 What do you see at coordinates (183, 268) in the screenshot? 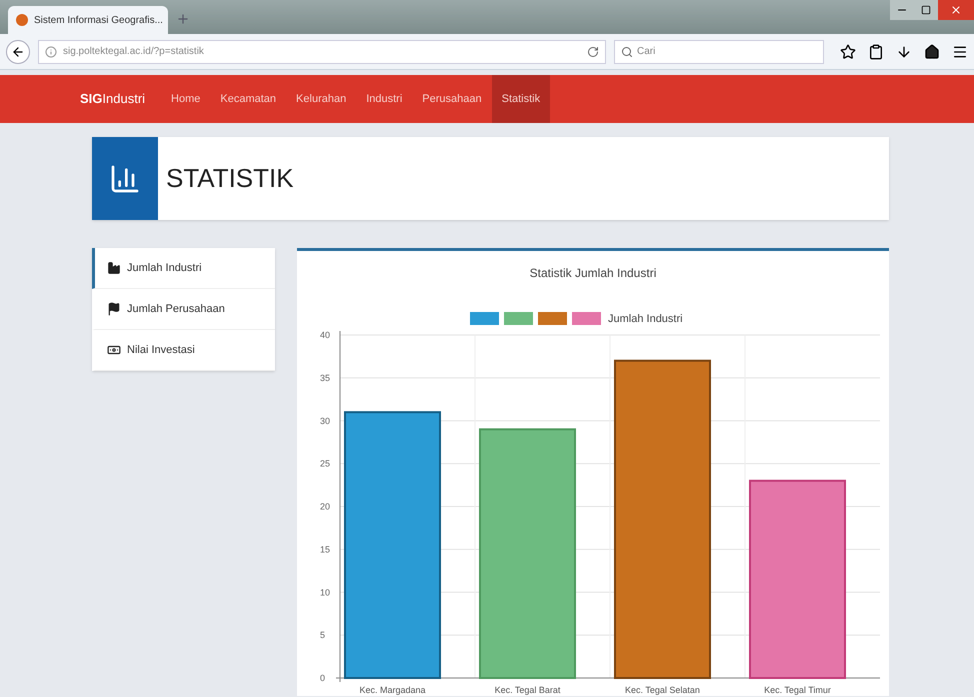
I see `sidebar-item: Jumlah Industri` at bounding box center [183, 268].